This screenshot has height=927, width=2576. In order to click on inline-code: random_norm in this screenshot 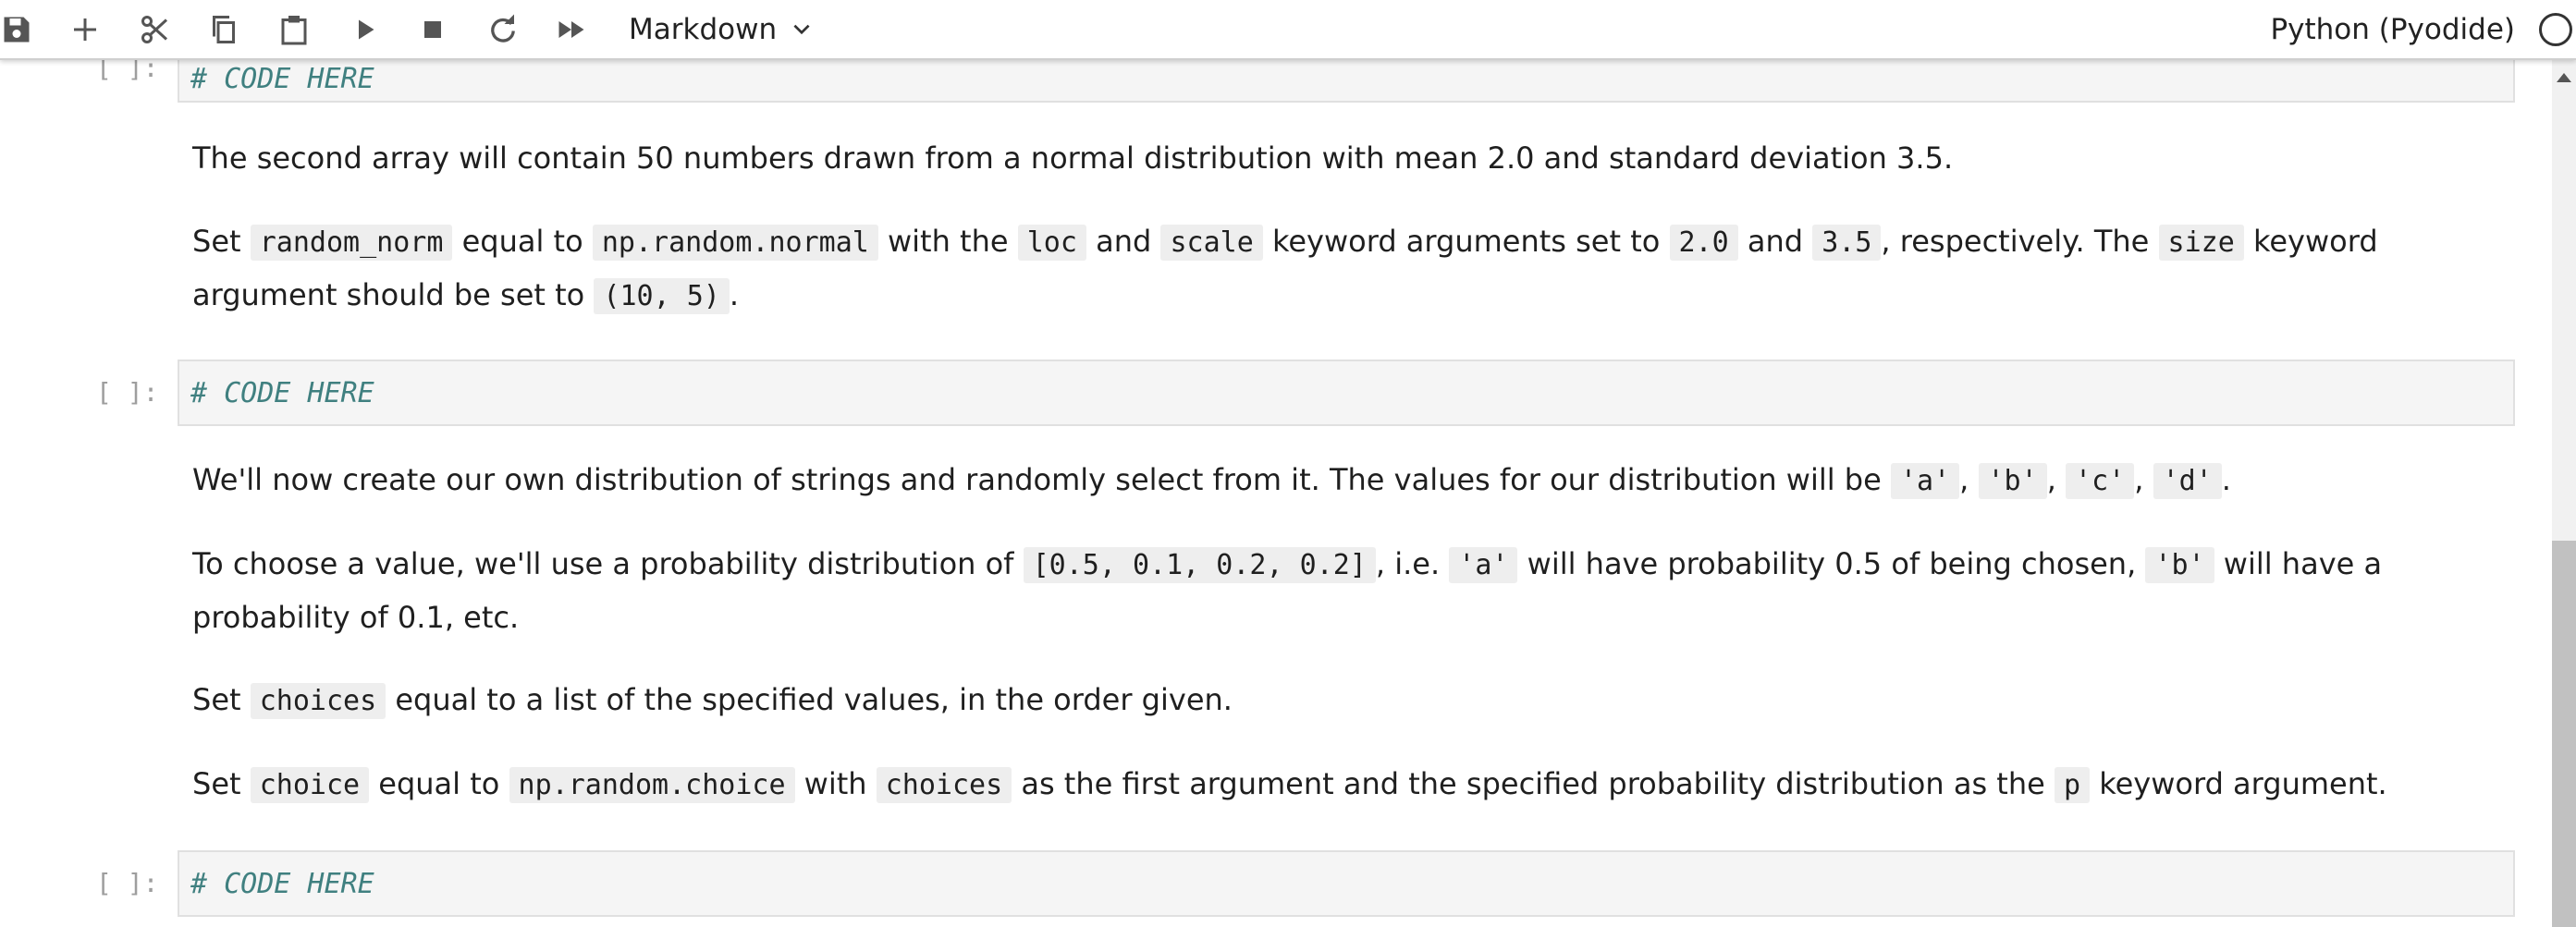, I will do `click(351, 243)`.